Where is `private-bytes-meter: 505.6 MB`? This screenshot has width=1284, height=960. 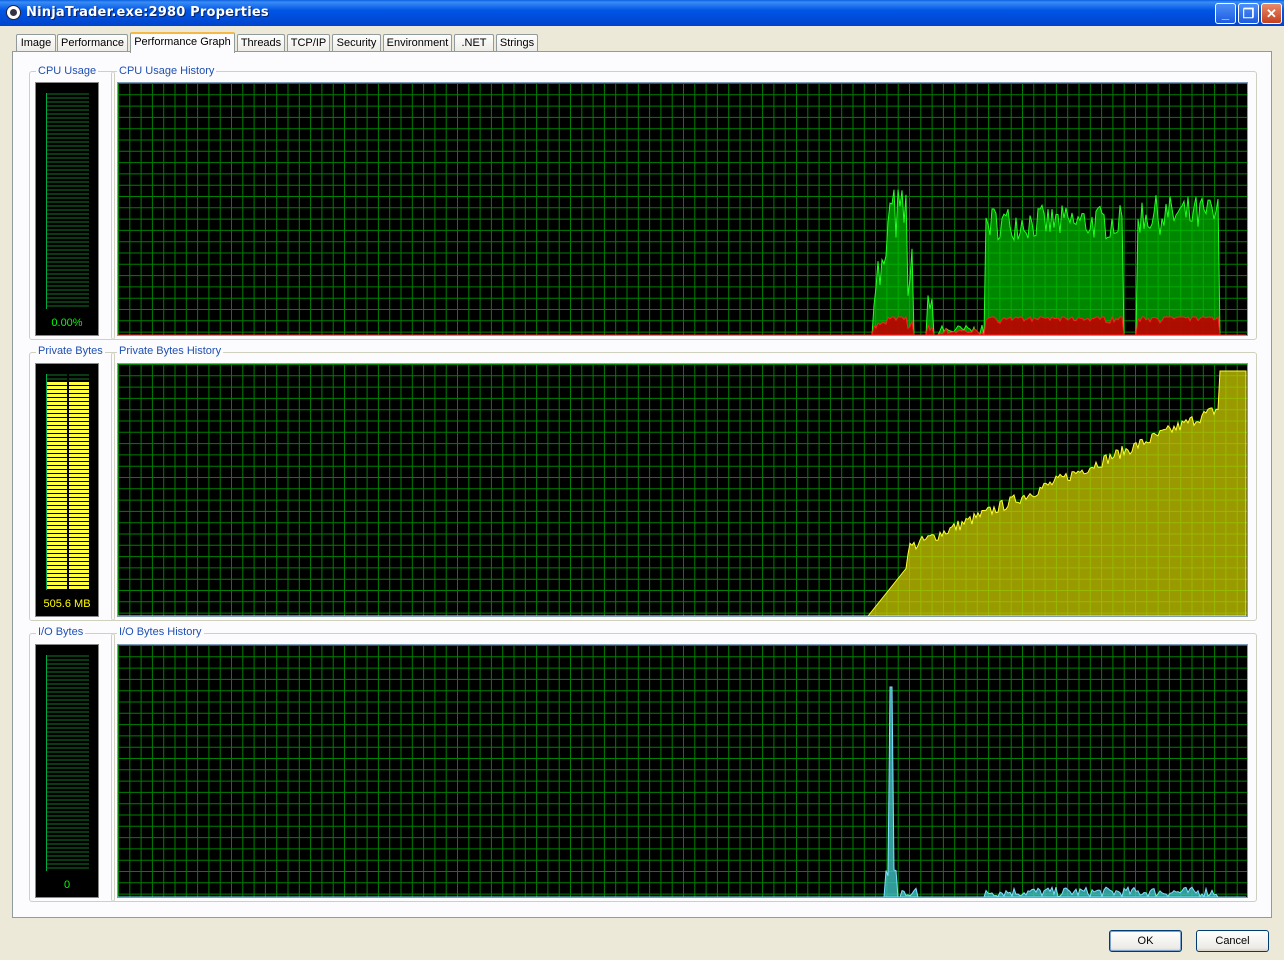 private-bytes-meter: 505.6 MB is located at coordinates (67, 490).